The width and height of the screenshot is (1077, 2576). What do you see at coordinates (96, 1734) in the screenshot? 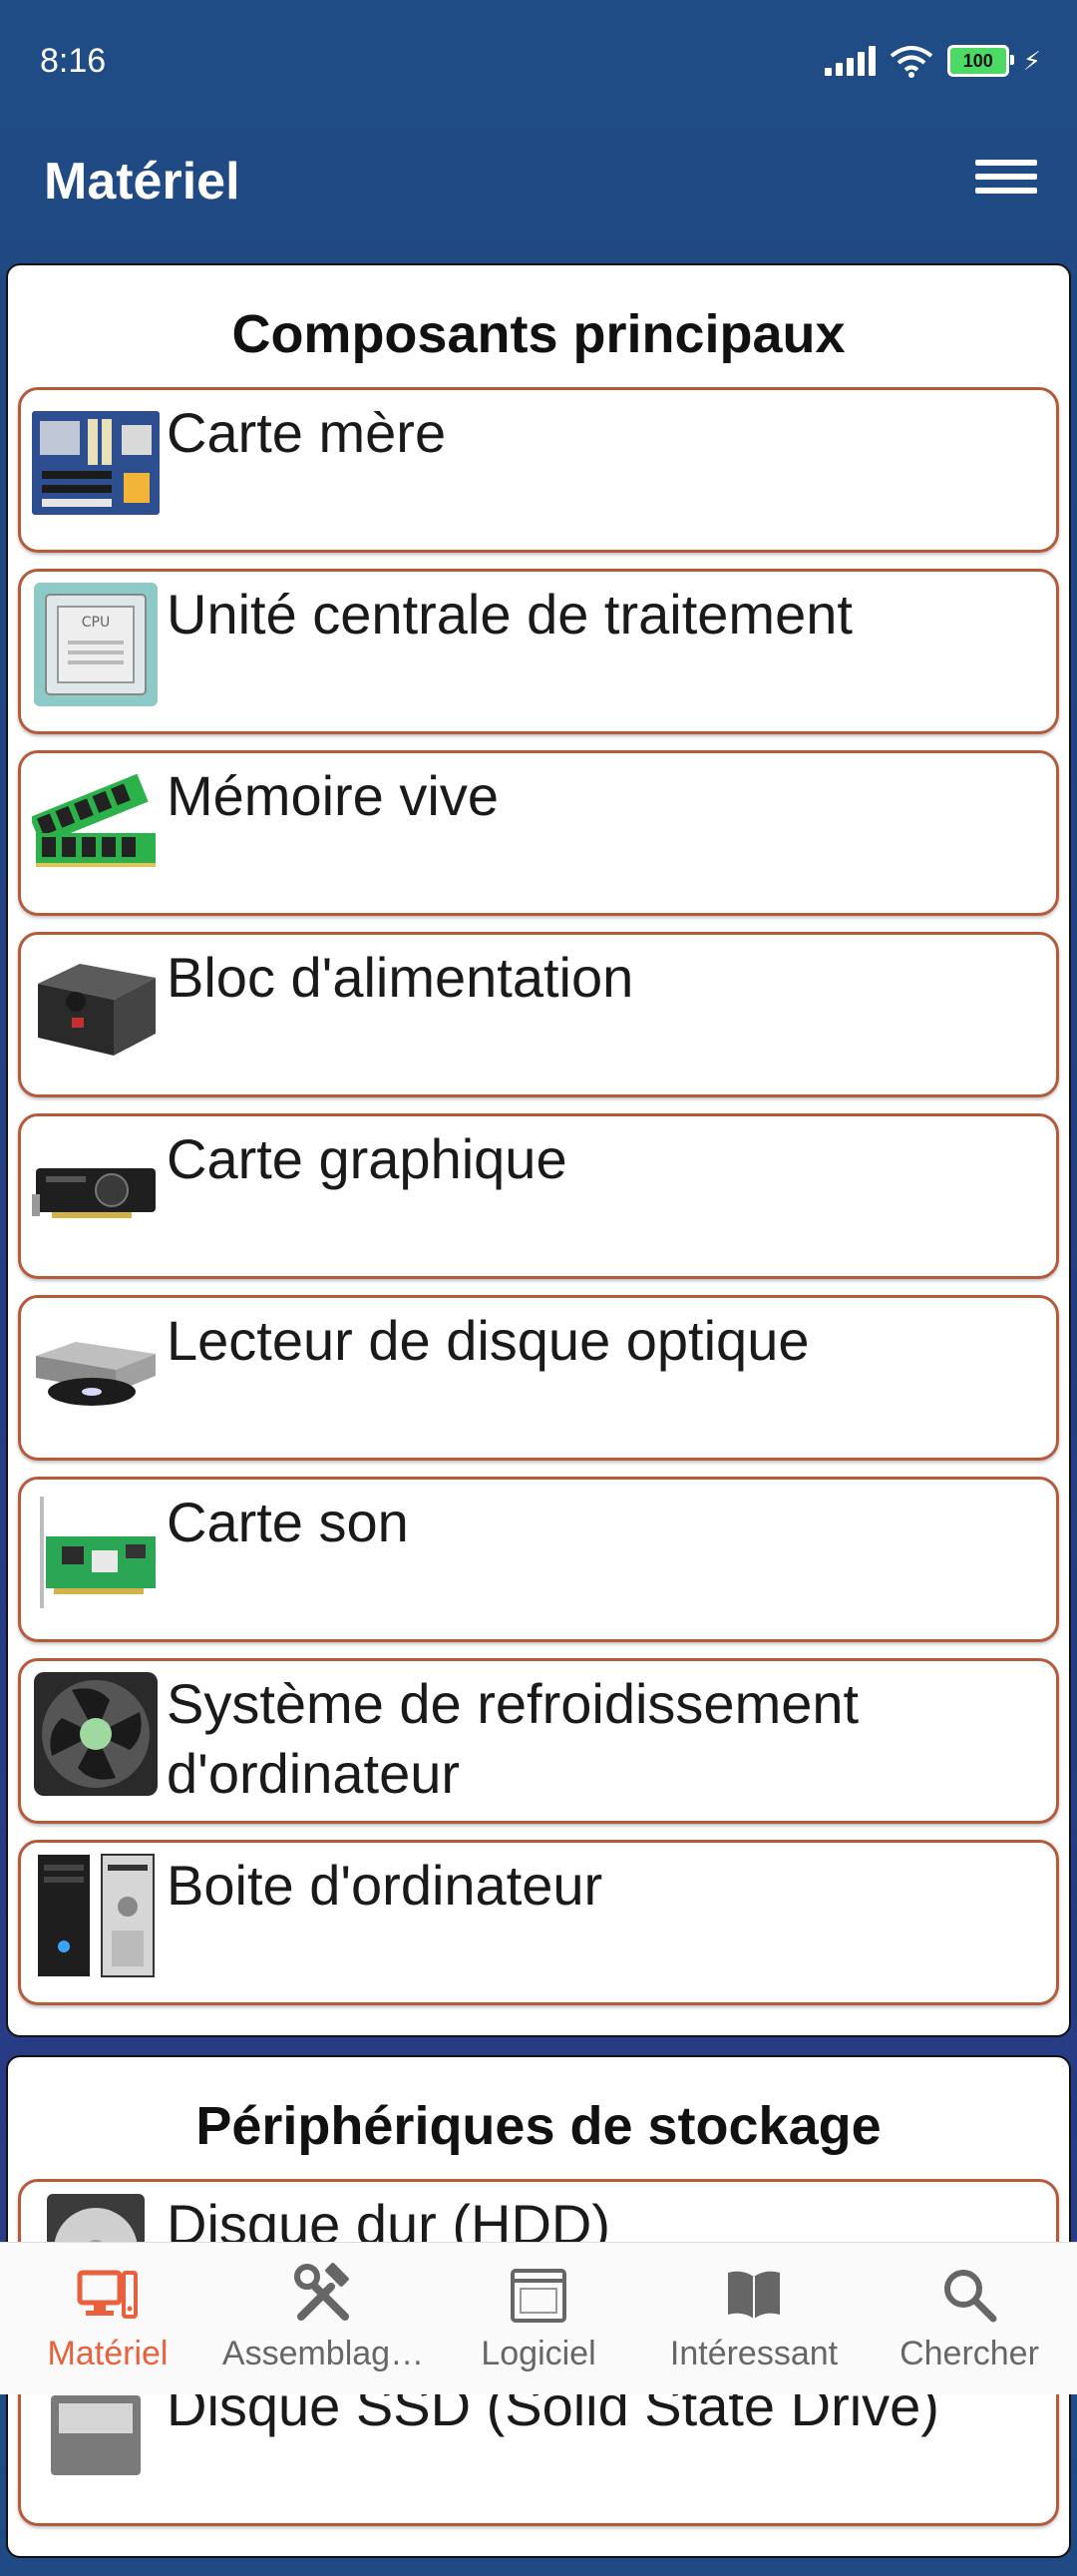
I see `cooling-fan-icon` at bounding box center [96, 1734].